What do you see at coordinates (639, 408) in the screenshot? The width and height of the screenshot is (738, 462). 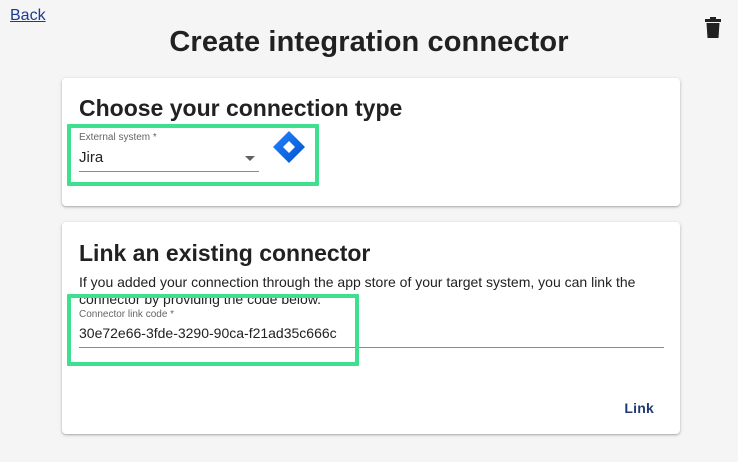 I see `link-button: Link` at bounding box center [639, 408].